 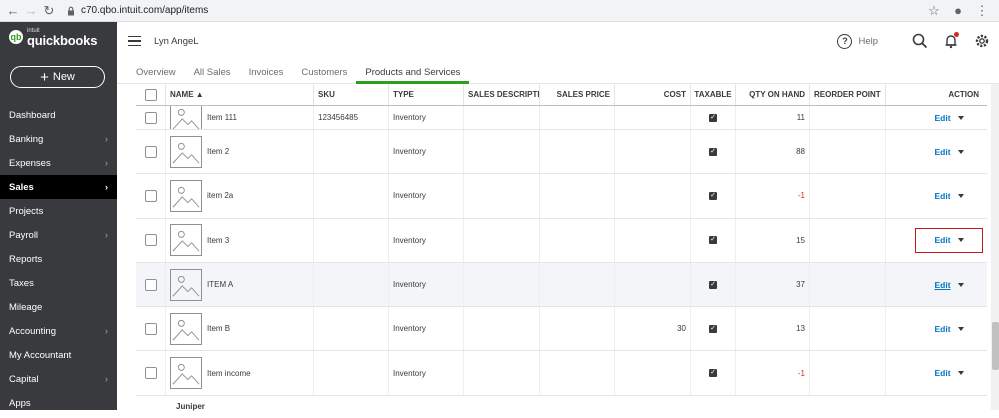 I want to click on profile-icon: ●, so click(x=958, y=11).